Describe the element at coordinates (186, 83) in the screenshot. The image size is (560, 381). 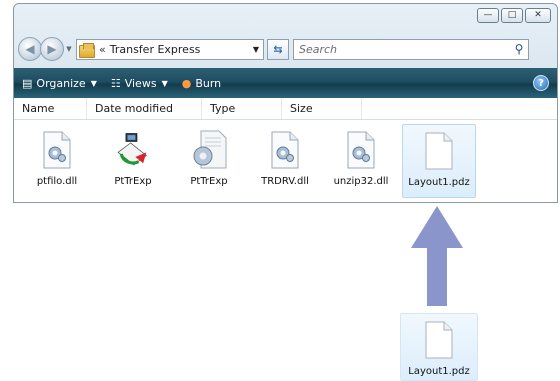
I see `burn-icon: ●` at that location.